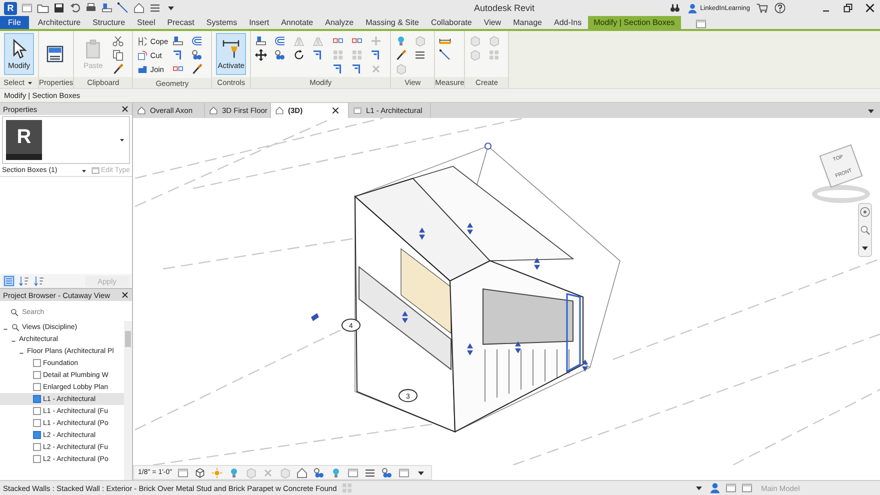  I want to click on help-icon, so click(780, 8).